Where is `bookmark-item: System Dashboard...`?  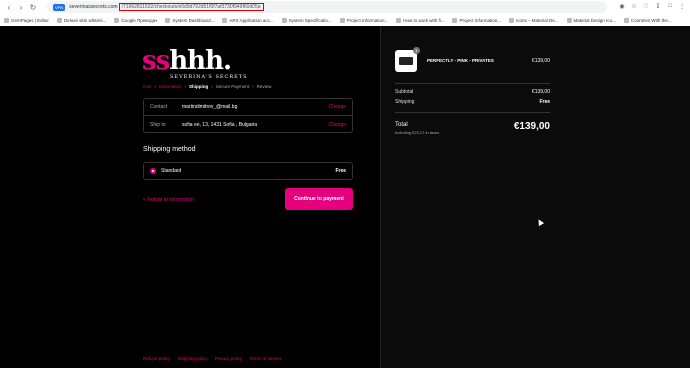
bookmark-item: System Dashboard... is located at coordinates (190, 20).